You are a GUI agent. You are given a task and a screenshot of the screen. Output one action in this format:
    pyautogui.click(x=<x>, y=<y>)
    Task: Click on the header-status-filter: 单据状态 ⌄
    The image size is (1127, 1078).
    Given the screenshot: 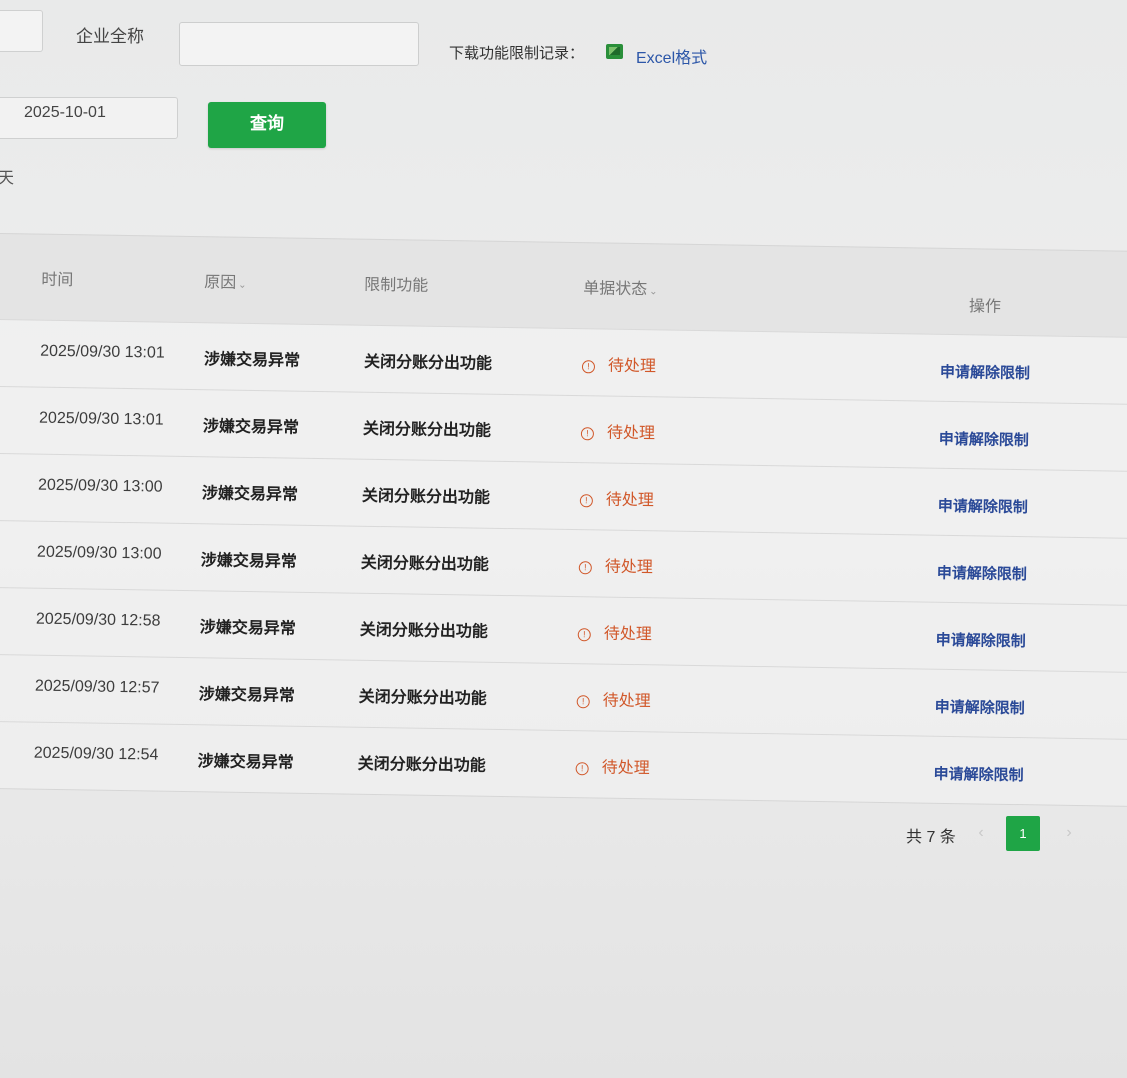 What is the action you would take?
    pyautogui.click(x=620, y=286)
    